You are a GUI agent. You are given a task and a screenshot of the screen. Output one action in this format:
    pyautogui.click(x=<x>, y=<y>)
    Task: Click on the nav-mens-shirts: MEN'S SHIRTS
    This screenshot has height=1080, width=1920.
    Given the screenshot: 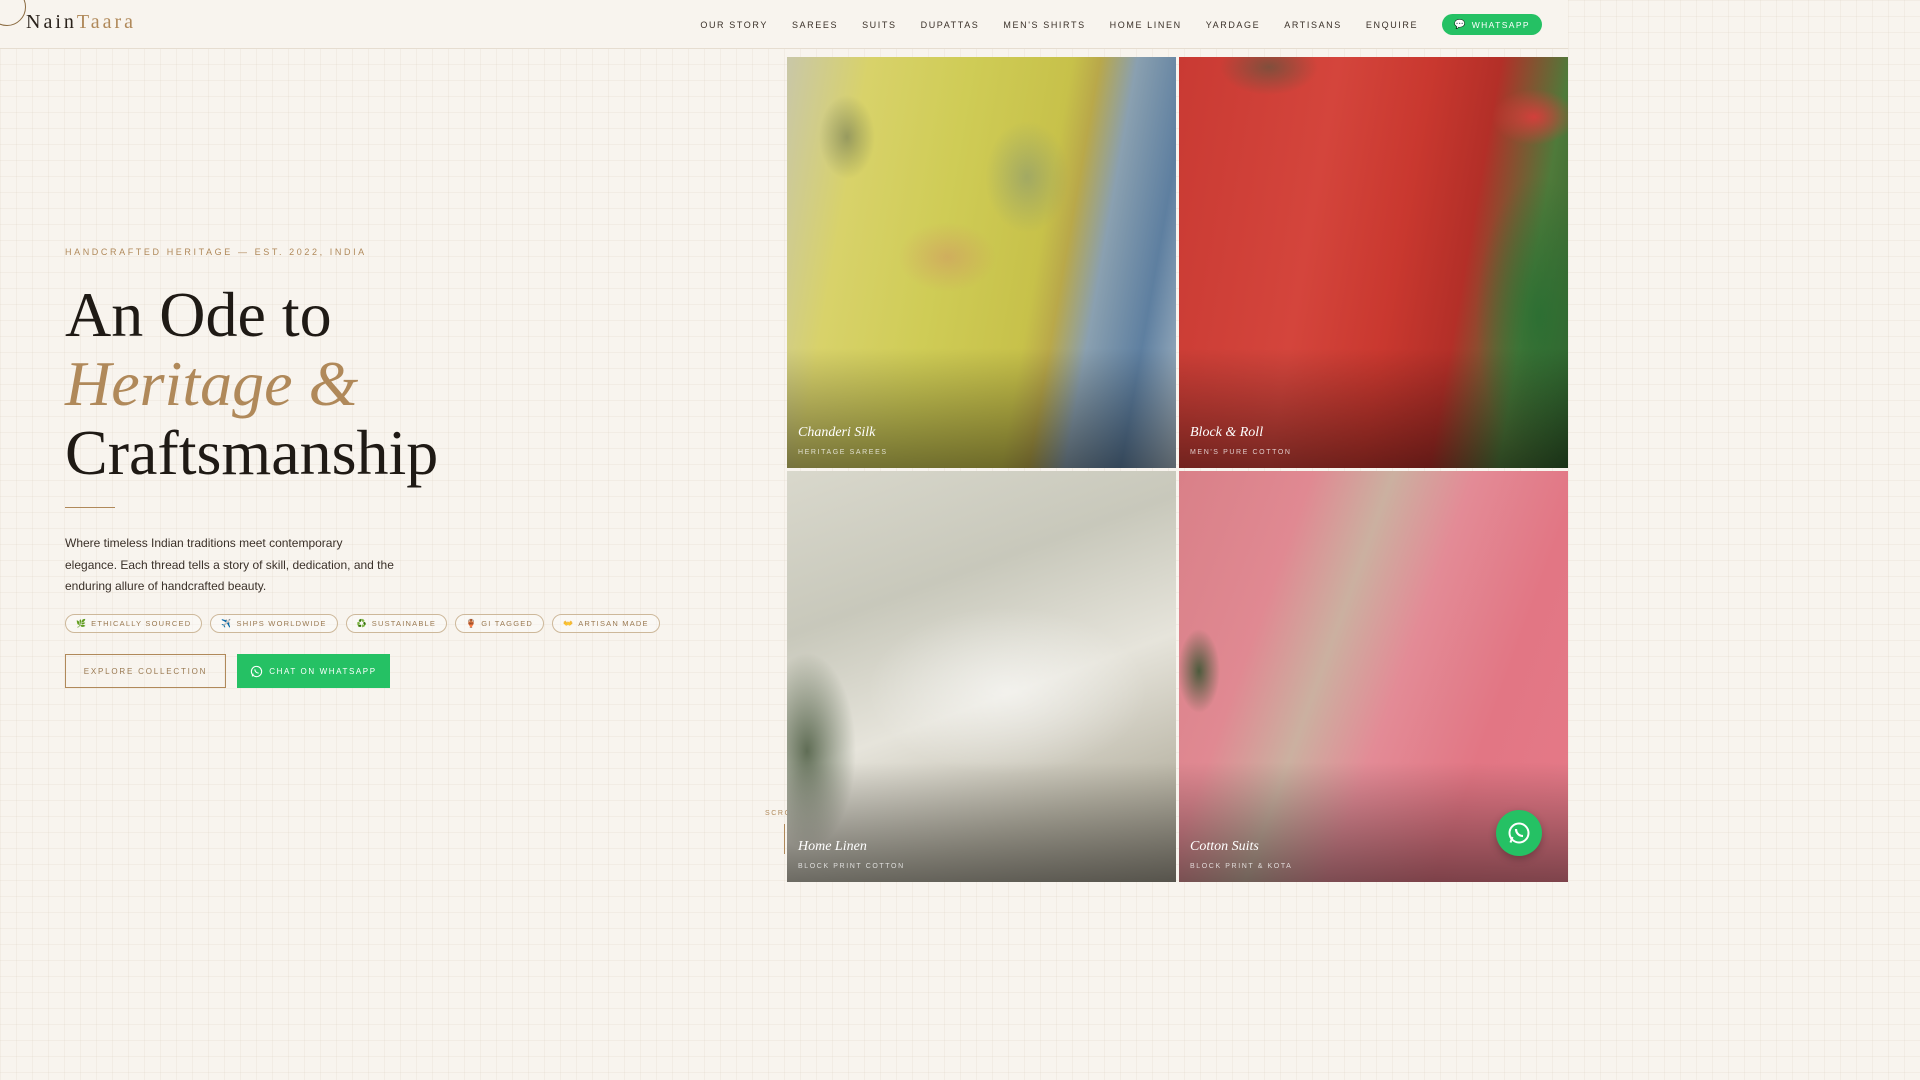 What is the action you would take?
    pyautogui.click(x=1044, y=25)
    